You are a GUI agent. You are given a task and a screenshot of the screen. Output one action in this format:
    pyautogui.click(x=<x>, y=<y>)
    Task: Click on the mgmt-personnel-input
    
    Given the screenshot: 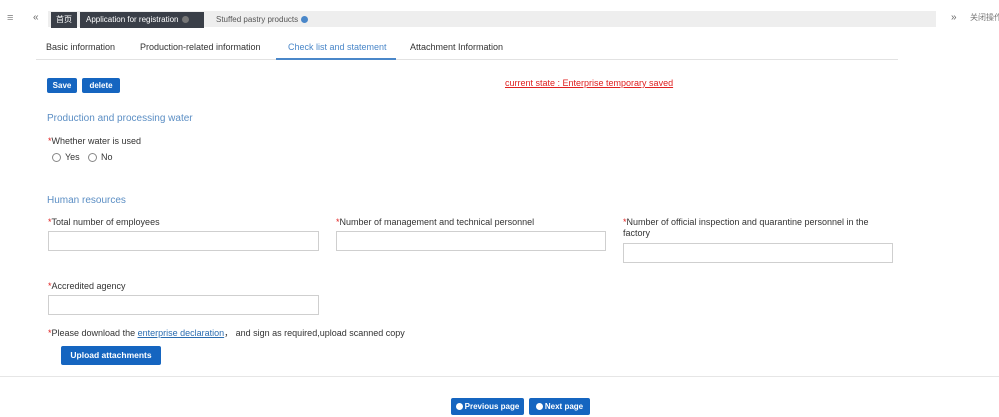 What is the action you would take?
    pyautogui.click(x=471, y=241)
    